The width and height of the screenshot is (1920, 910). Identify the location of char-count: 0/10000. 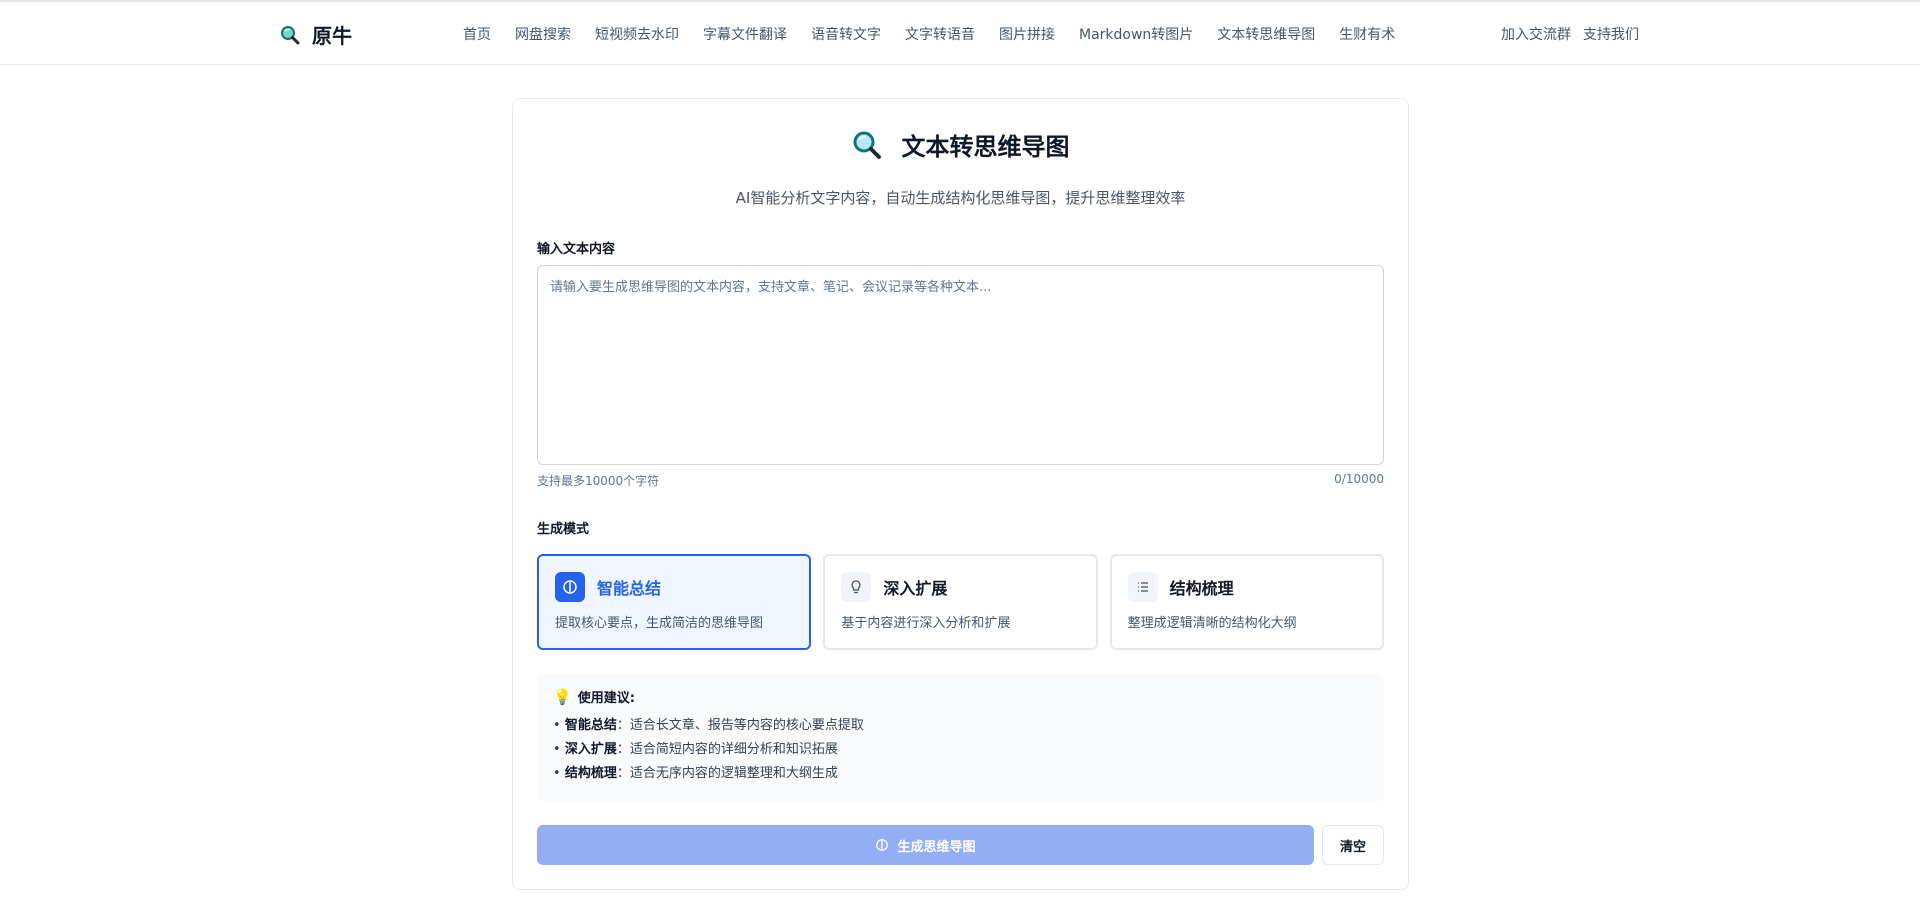
(1359, 479).